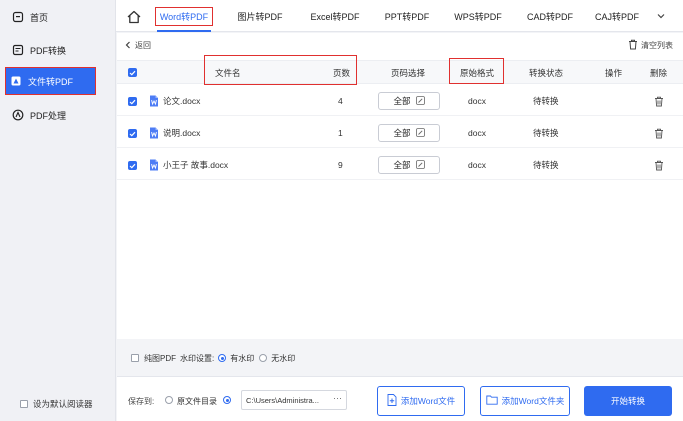 The image size is (683, 421). I want to click on page-count: 4, so click(340, 101).